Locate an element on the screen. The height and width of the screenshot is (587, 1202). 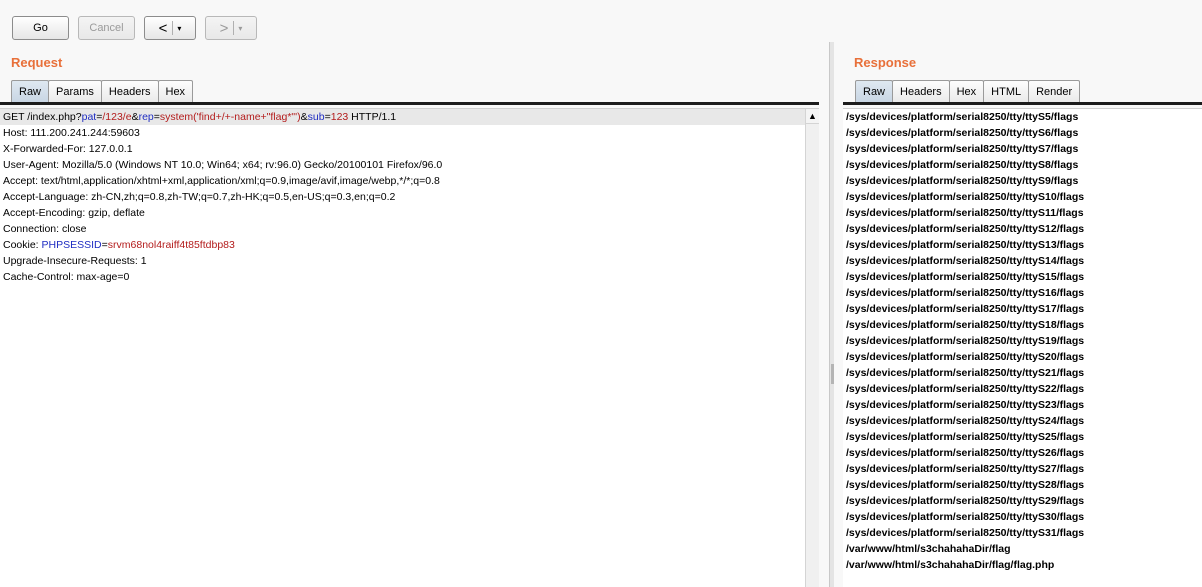
param-name: rep is located at coordinates (146, 117).